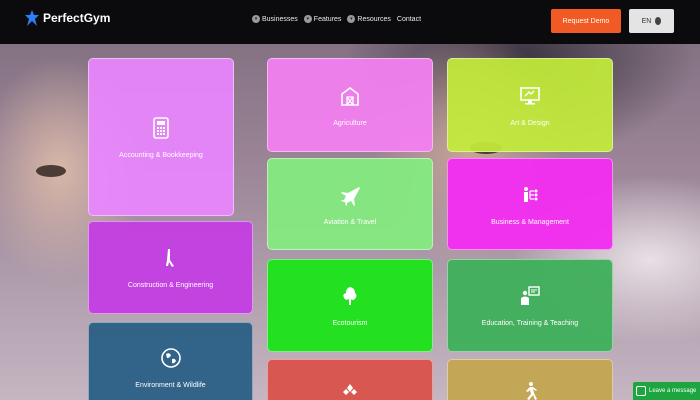 The image size is (700, 400). I want to click on card-label: Education, Training & Teaching, so click(530, 323).